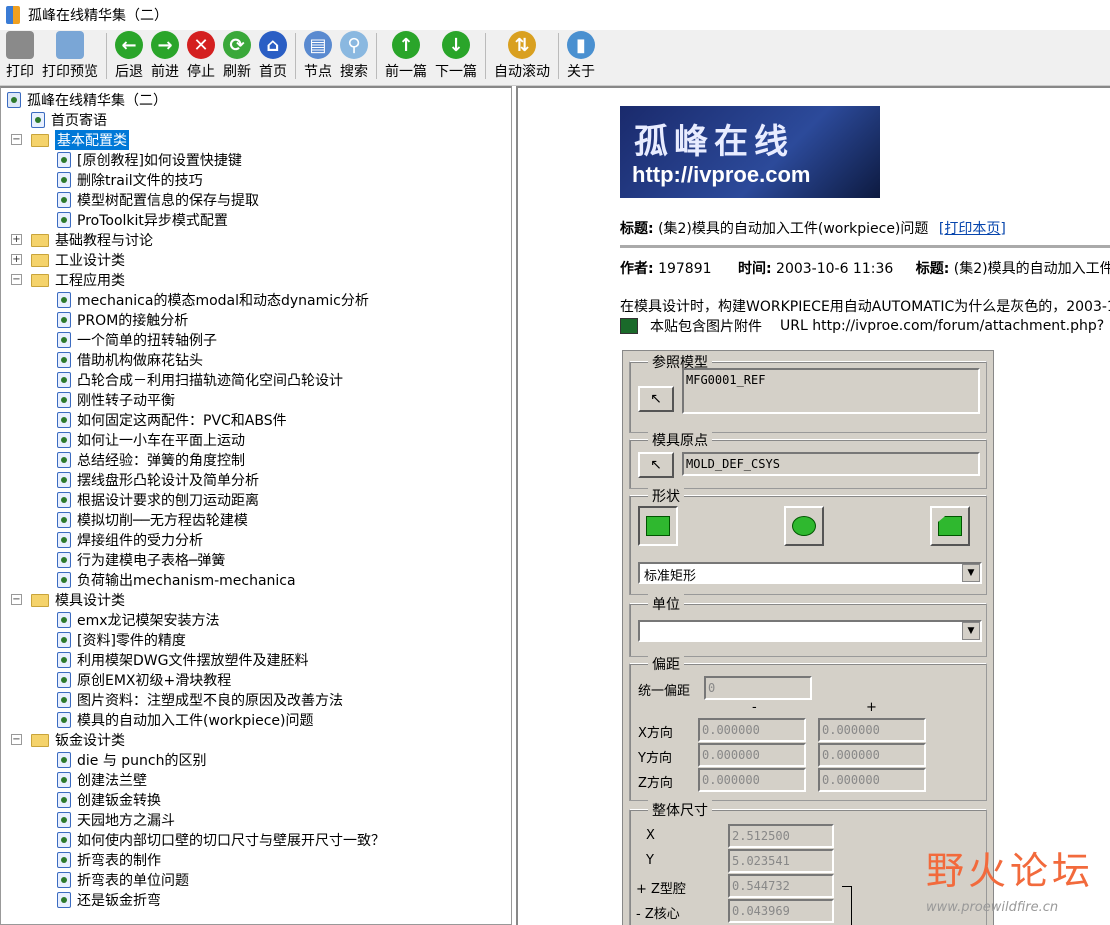 The height and width of the screenshot is (925, 1110). What do you see at coordinates (781, 836) in the screenshot?
I see `dimension-field: 2.512500` at bounding box center [781, 836].